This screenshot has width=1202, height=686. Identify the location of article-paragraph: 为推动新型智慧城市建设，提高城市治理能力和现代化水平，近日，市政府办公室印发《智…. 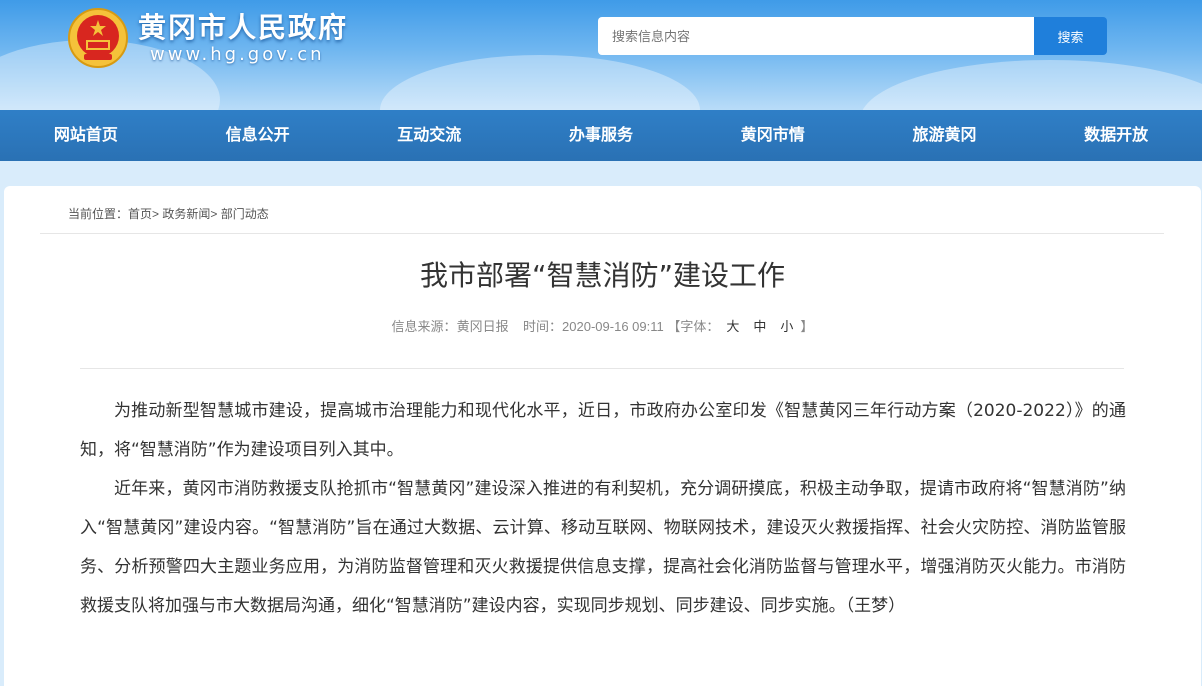
(603, 430).